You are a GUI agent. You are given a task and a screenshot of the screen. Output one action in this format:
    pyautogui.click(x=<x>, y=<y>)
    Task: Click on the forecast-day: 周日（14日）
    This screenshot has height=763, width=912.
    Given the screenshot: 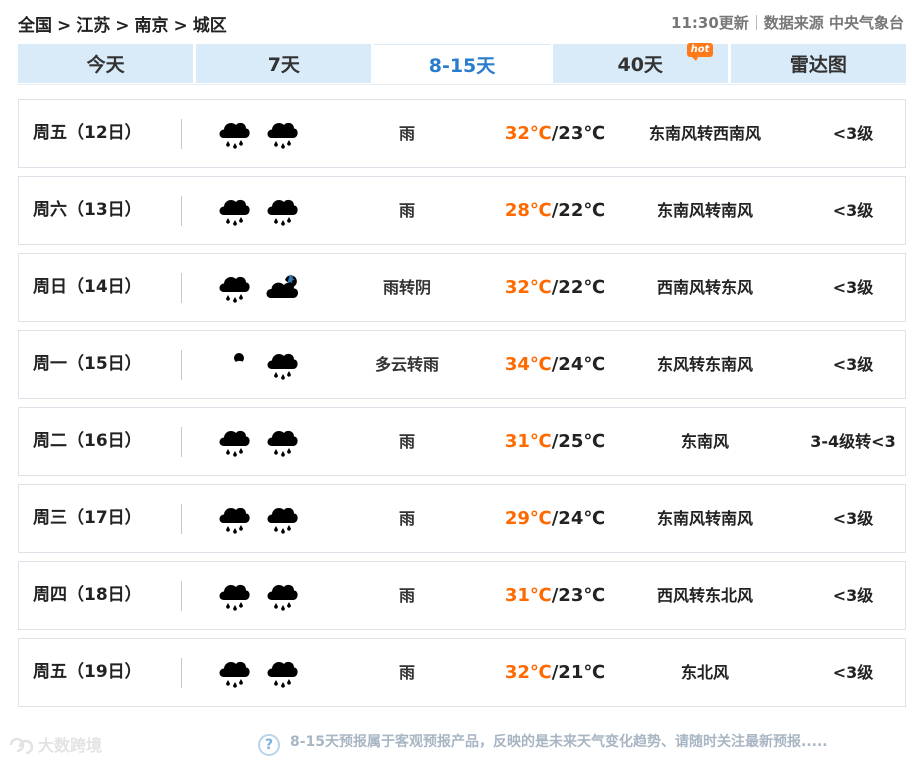 What is the action you would take?
    pyautogui.click(x=87, y=287)
    